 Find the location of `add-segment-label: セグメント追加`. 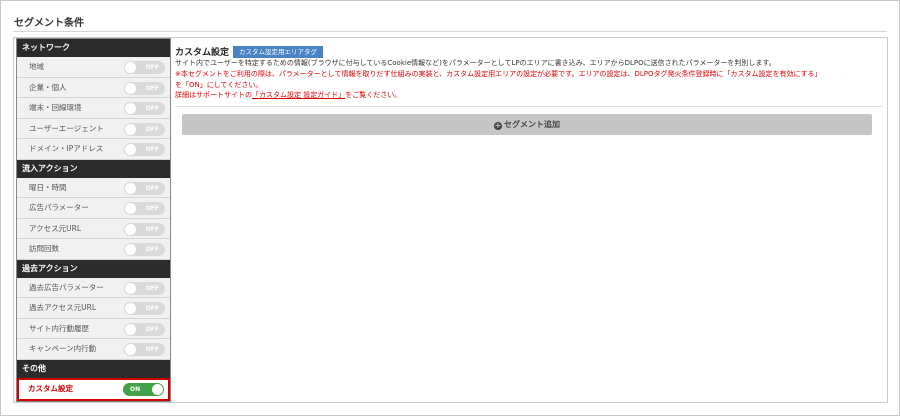

add-segment-label: セグメント追加 is located at coordinates (532, 124).